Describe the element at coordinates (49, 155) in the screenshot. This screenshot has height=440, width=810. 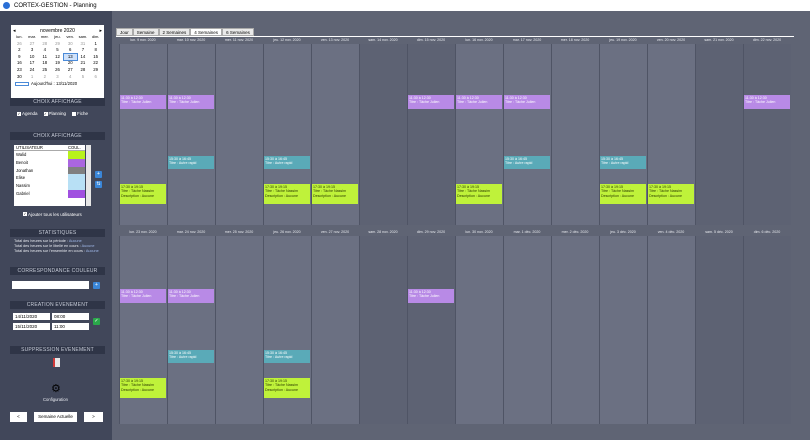
I see `user-row: Walid` at that location.